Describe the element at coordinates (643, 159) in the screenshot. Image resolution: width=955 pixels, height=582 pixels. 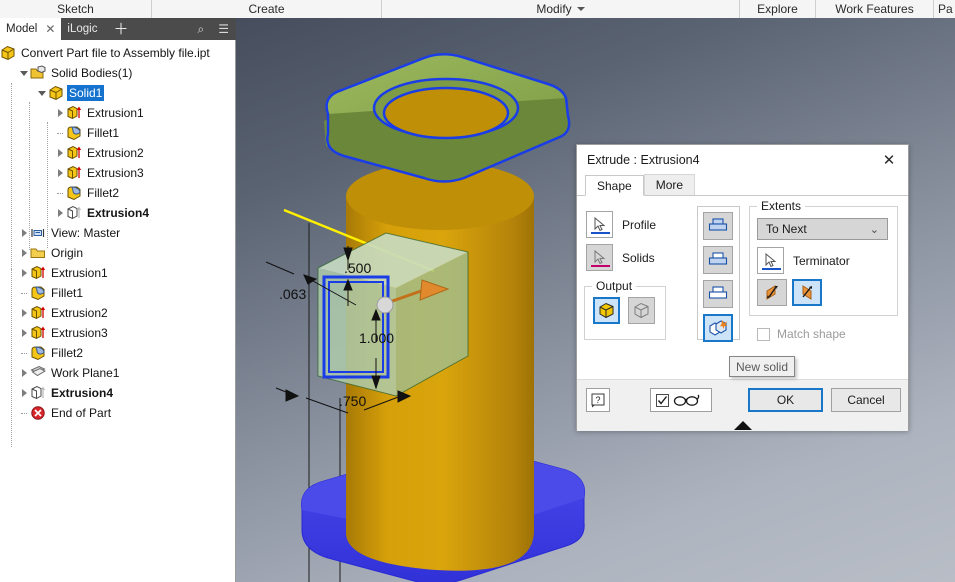
I see `dialog-title: Extrude : Extrusion4` at that location.